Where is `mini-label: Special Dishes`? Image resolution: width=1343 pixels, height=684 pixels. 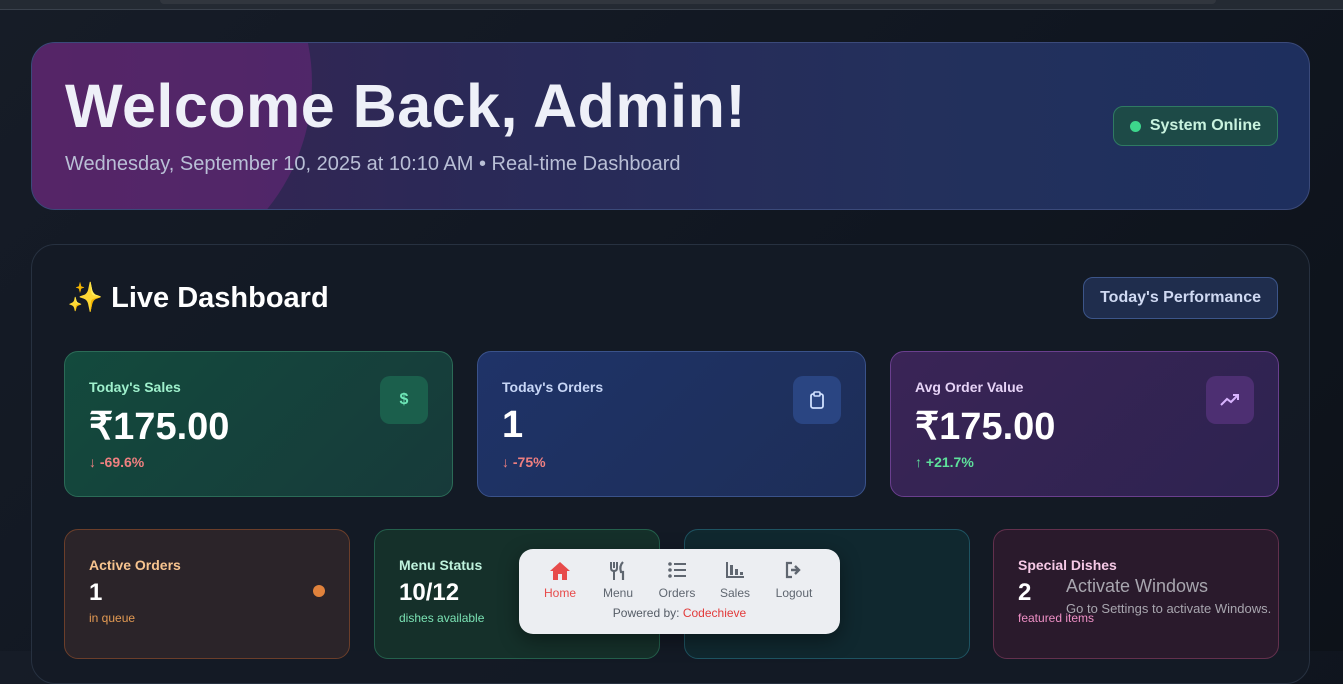 mini-label: Special Dishes is located at coordinates (1067, 565).